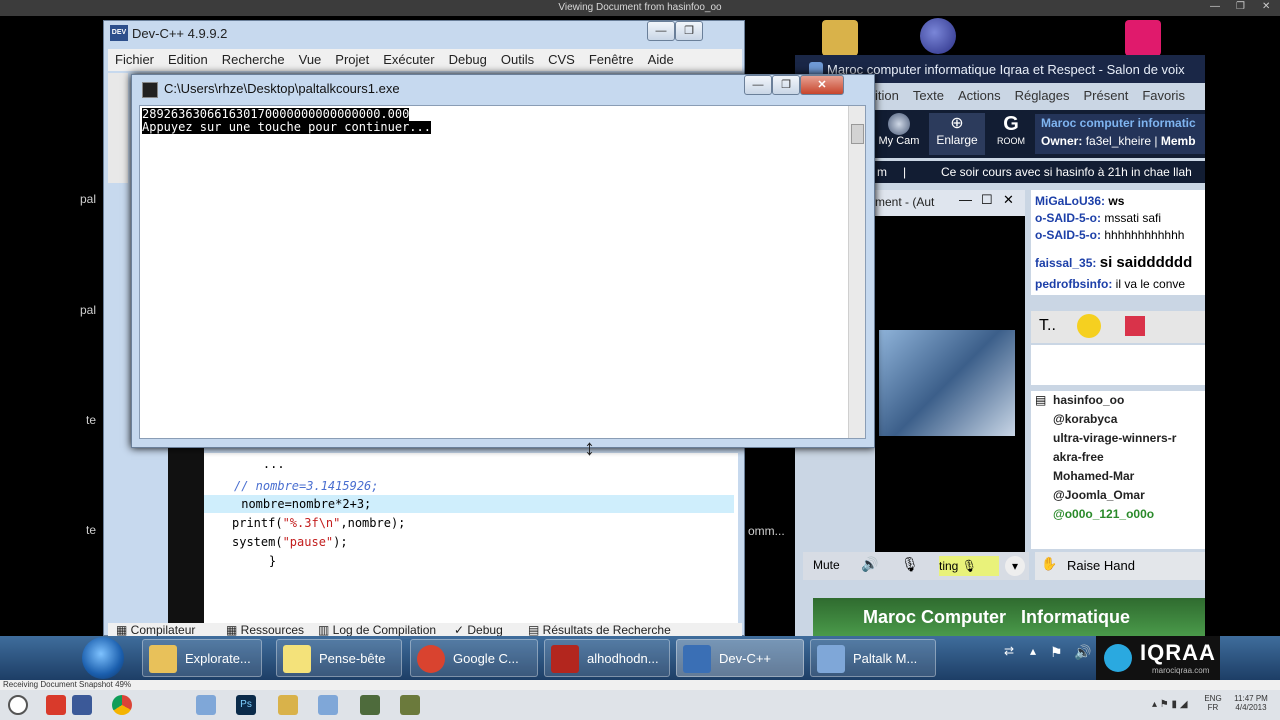 This screenshot has height=720, width=1280. I want to click on user-list-item: @korabyca, so click(1085, 419).